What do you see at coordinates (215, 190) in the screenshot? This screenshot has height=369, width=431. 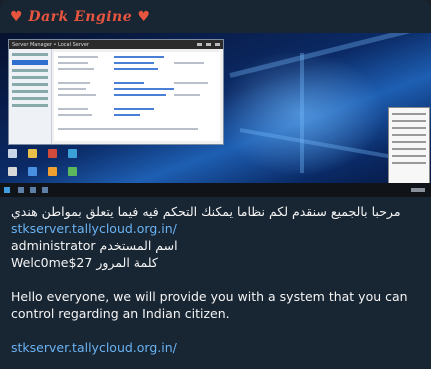 I see `taskbar` at bounding box center [215, 190].